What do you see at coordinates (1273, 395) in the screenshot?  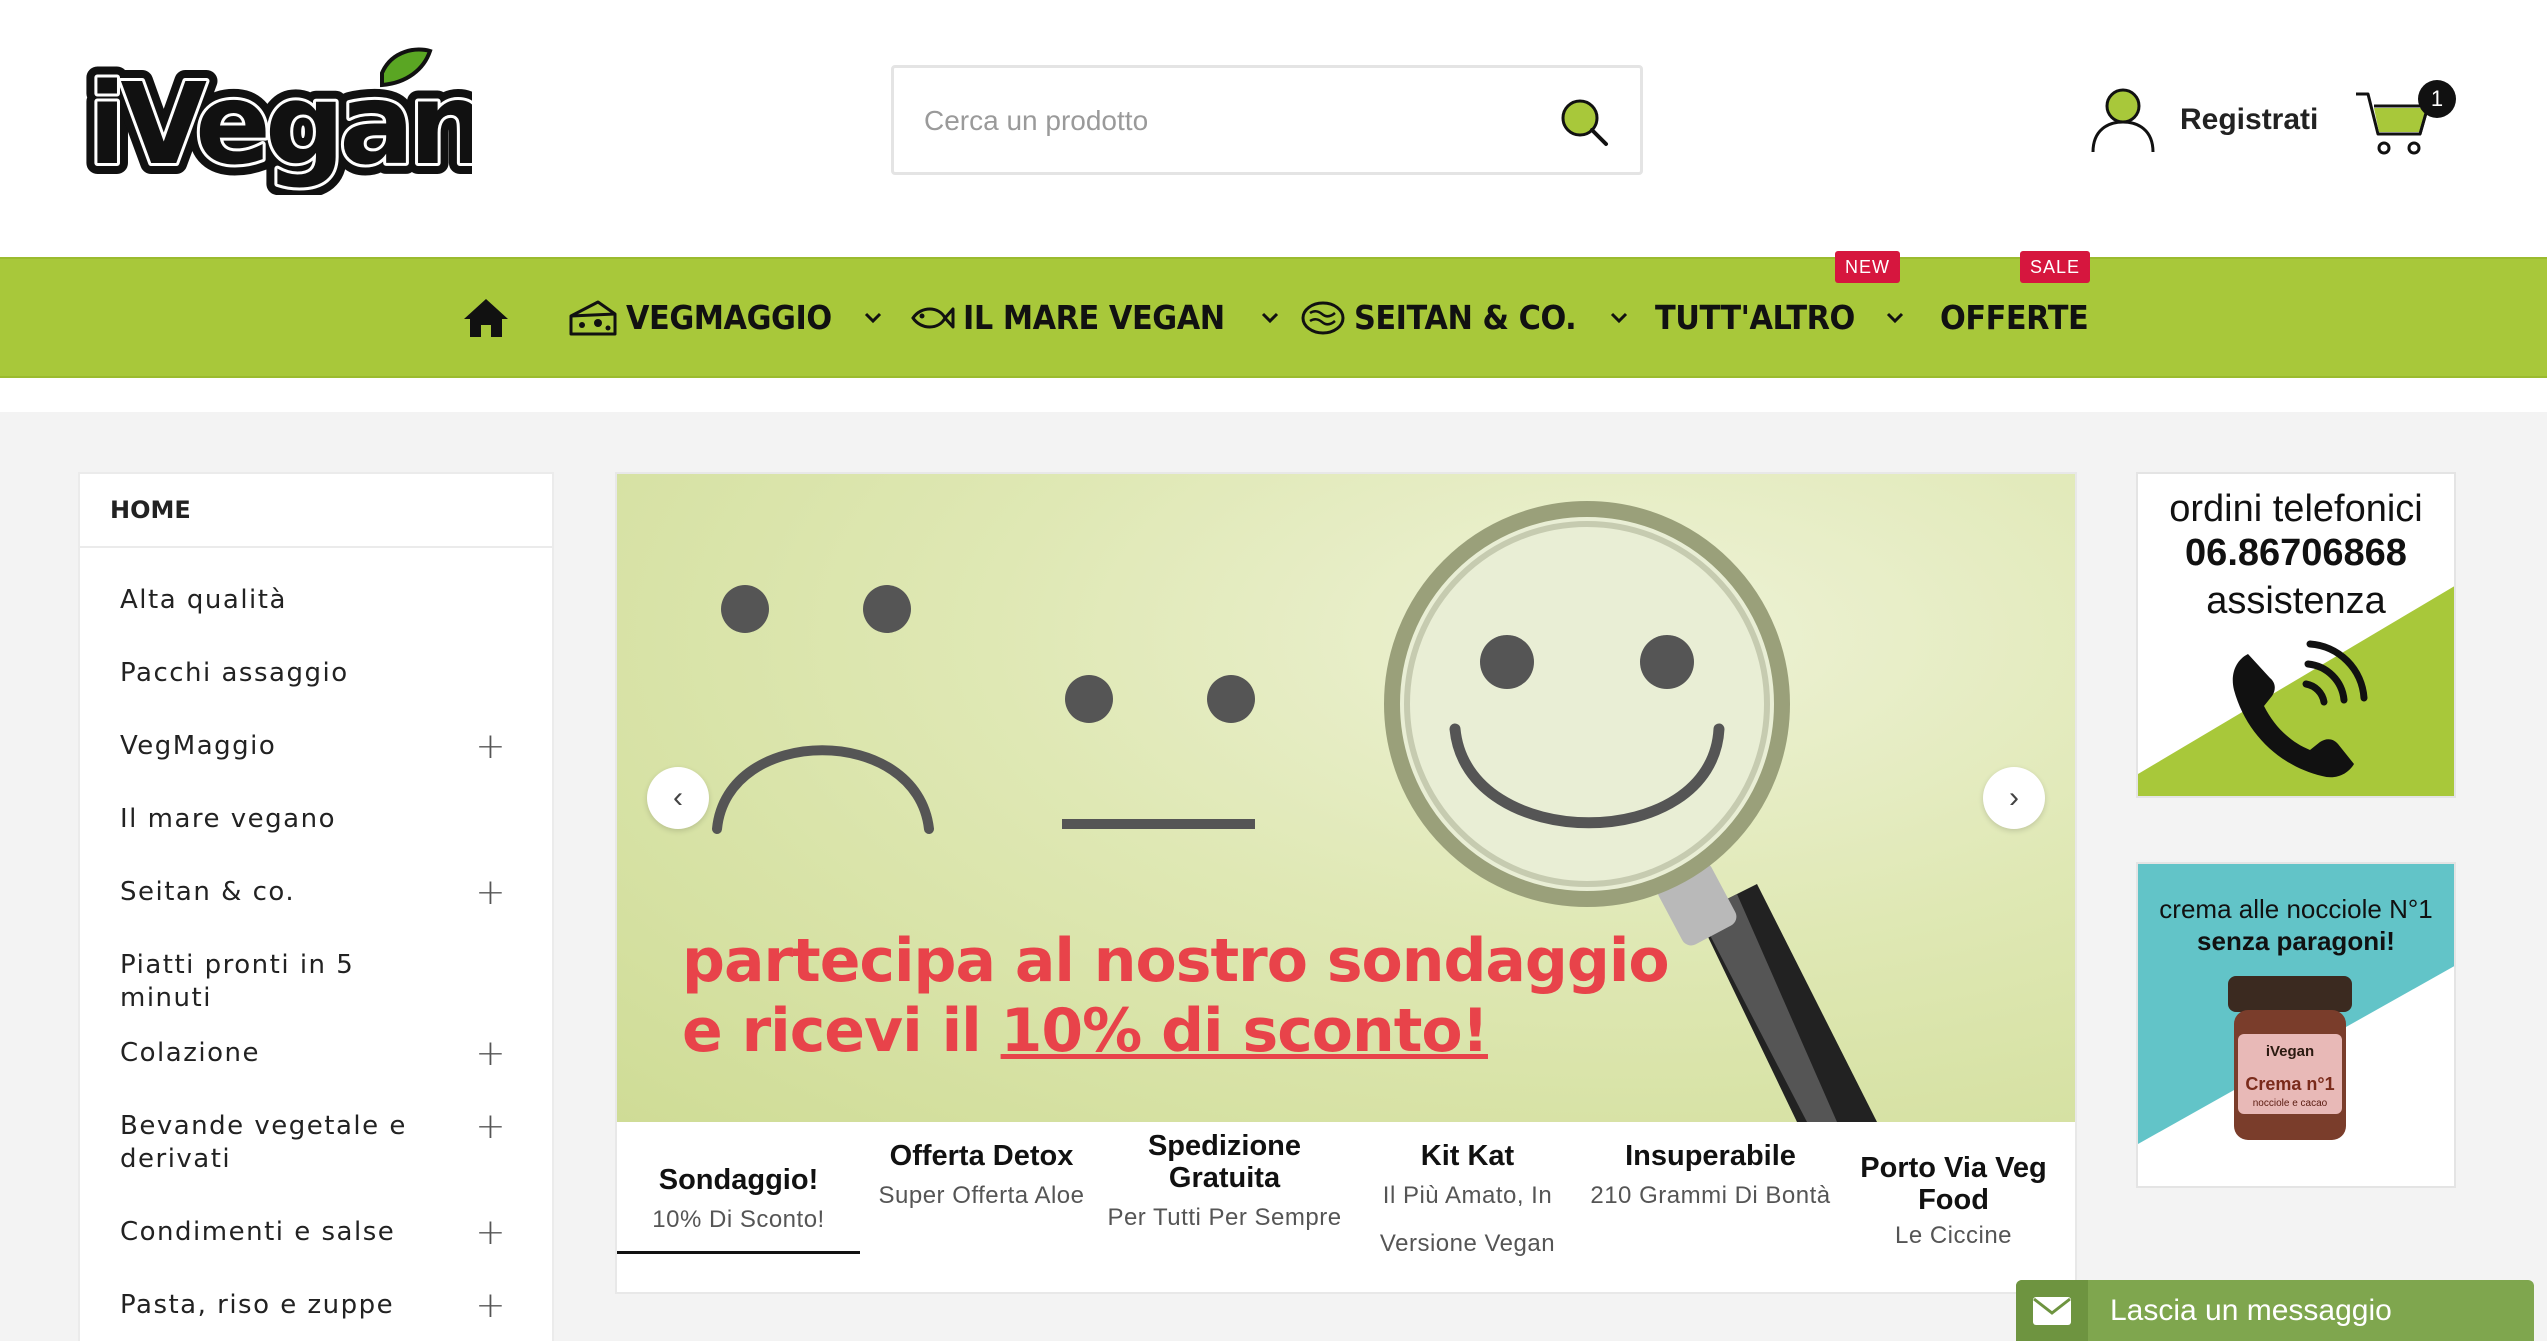 I see `nav-spacer` at bounding box center [1273, 395].